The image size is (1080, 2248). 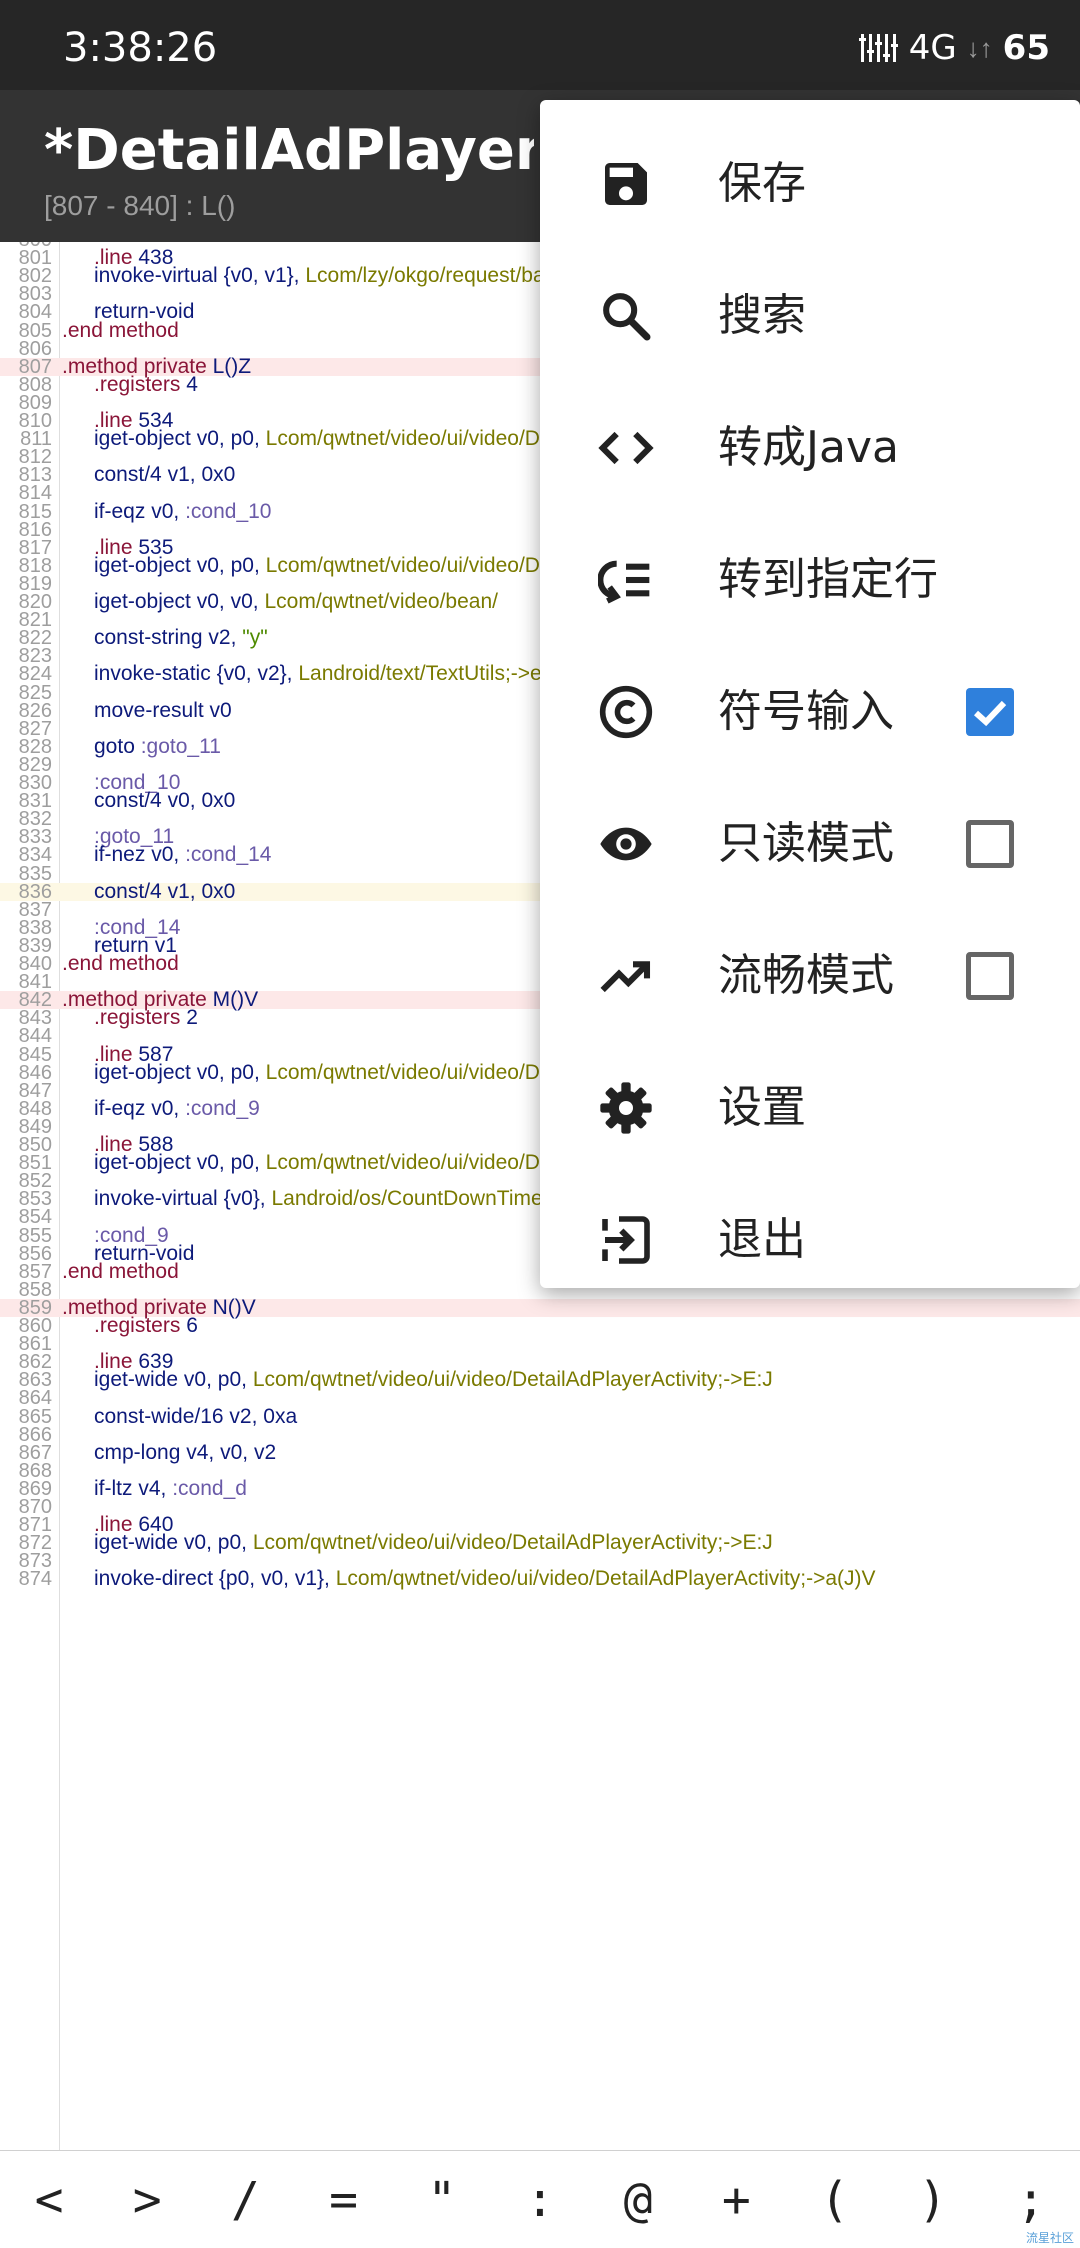 What do you see at coordinates (626, 448) in the screenshot?
I see `code-icon` at bounding box center [626, 448].